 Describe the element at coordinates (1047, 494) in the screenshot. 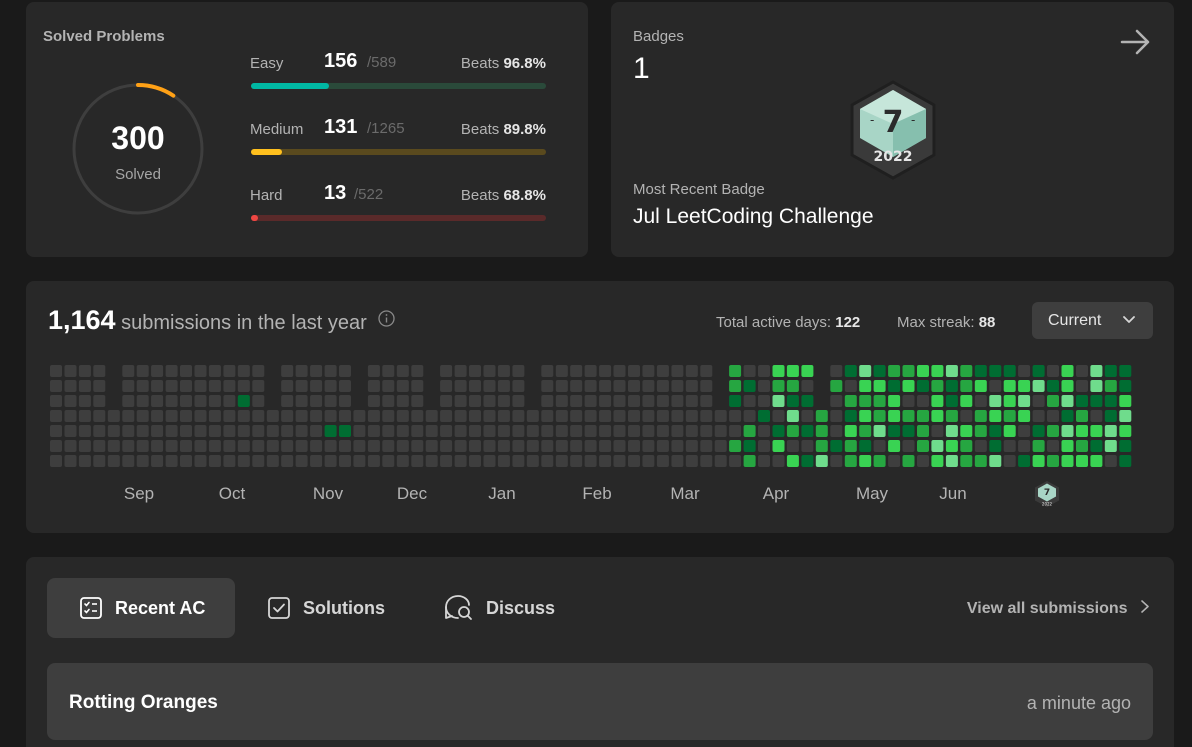

I see `mini-badge-icon: 7 2022` at that location.